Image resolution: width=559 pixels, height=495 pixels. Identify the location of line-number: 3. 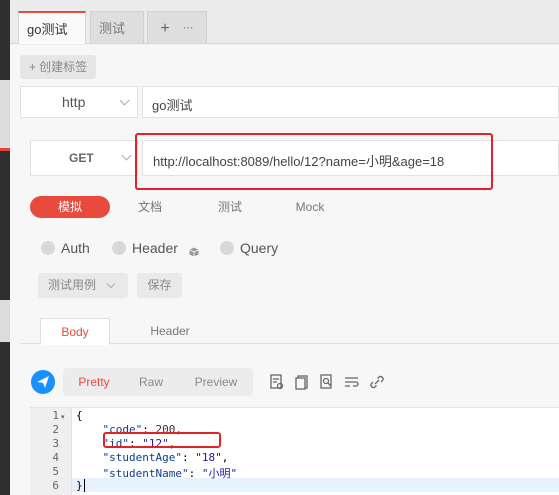
(55, 443).